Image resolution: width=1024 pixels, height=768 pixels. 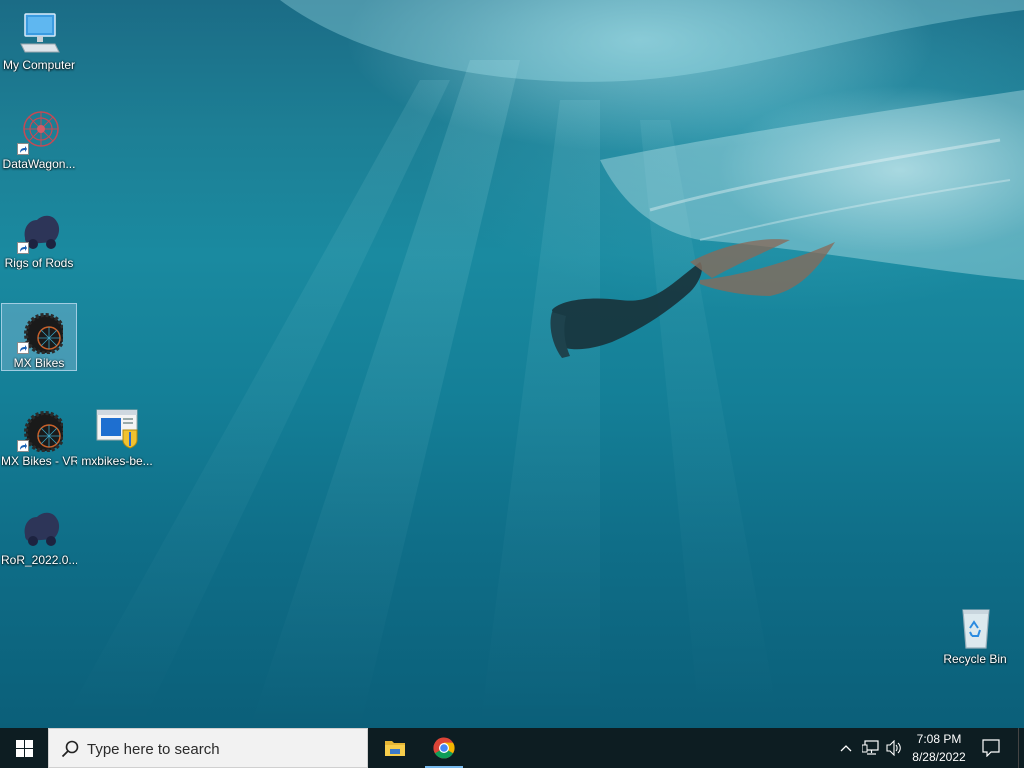 I want to click on rigs-of-rods-icon, so click(x=39, y=231).